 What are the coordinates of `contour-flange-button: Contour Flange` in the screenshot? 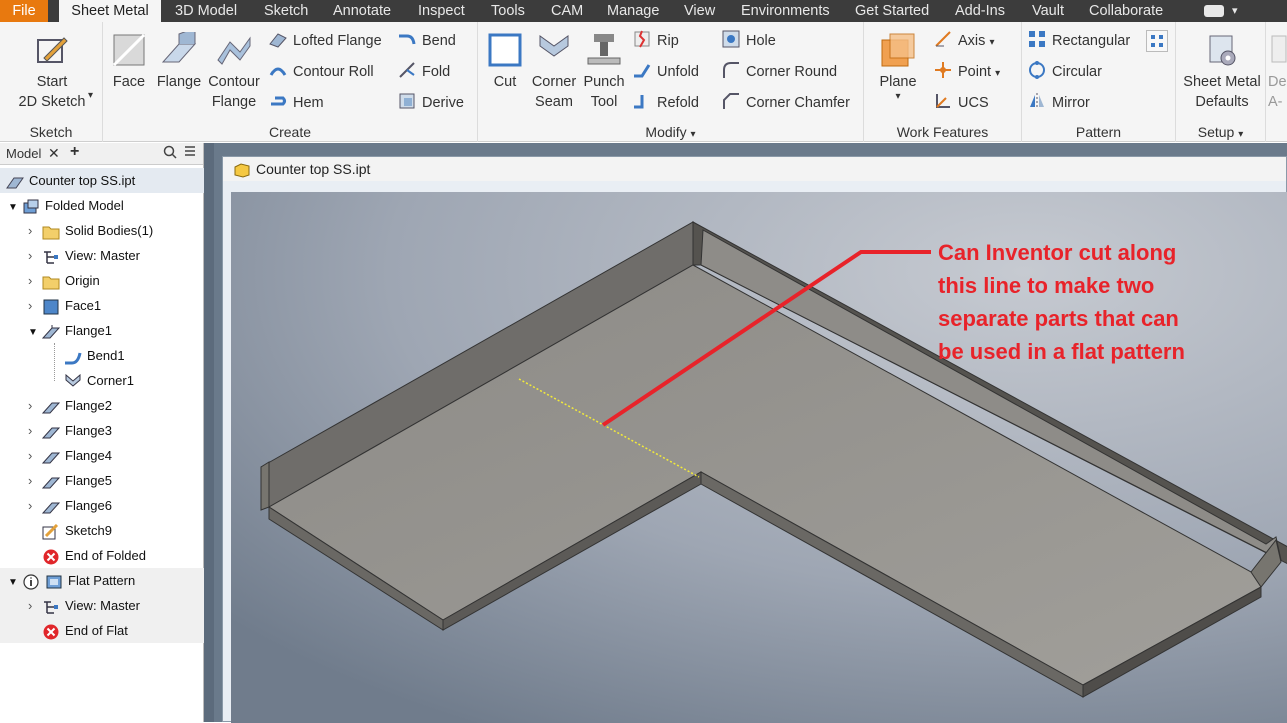 It's located at (234, 69).